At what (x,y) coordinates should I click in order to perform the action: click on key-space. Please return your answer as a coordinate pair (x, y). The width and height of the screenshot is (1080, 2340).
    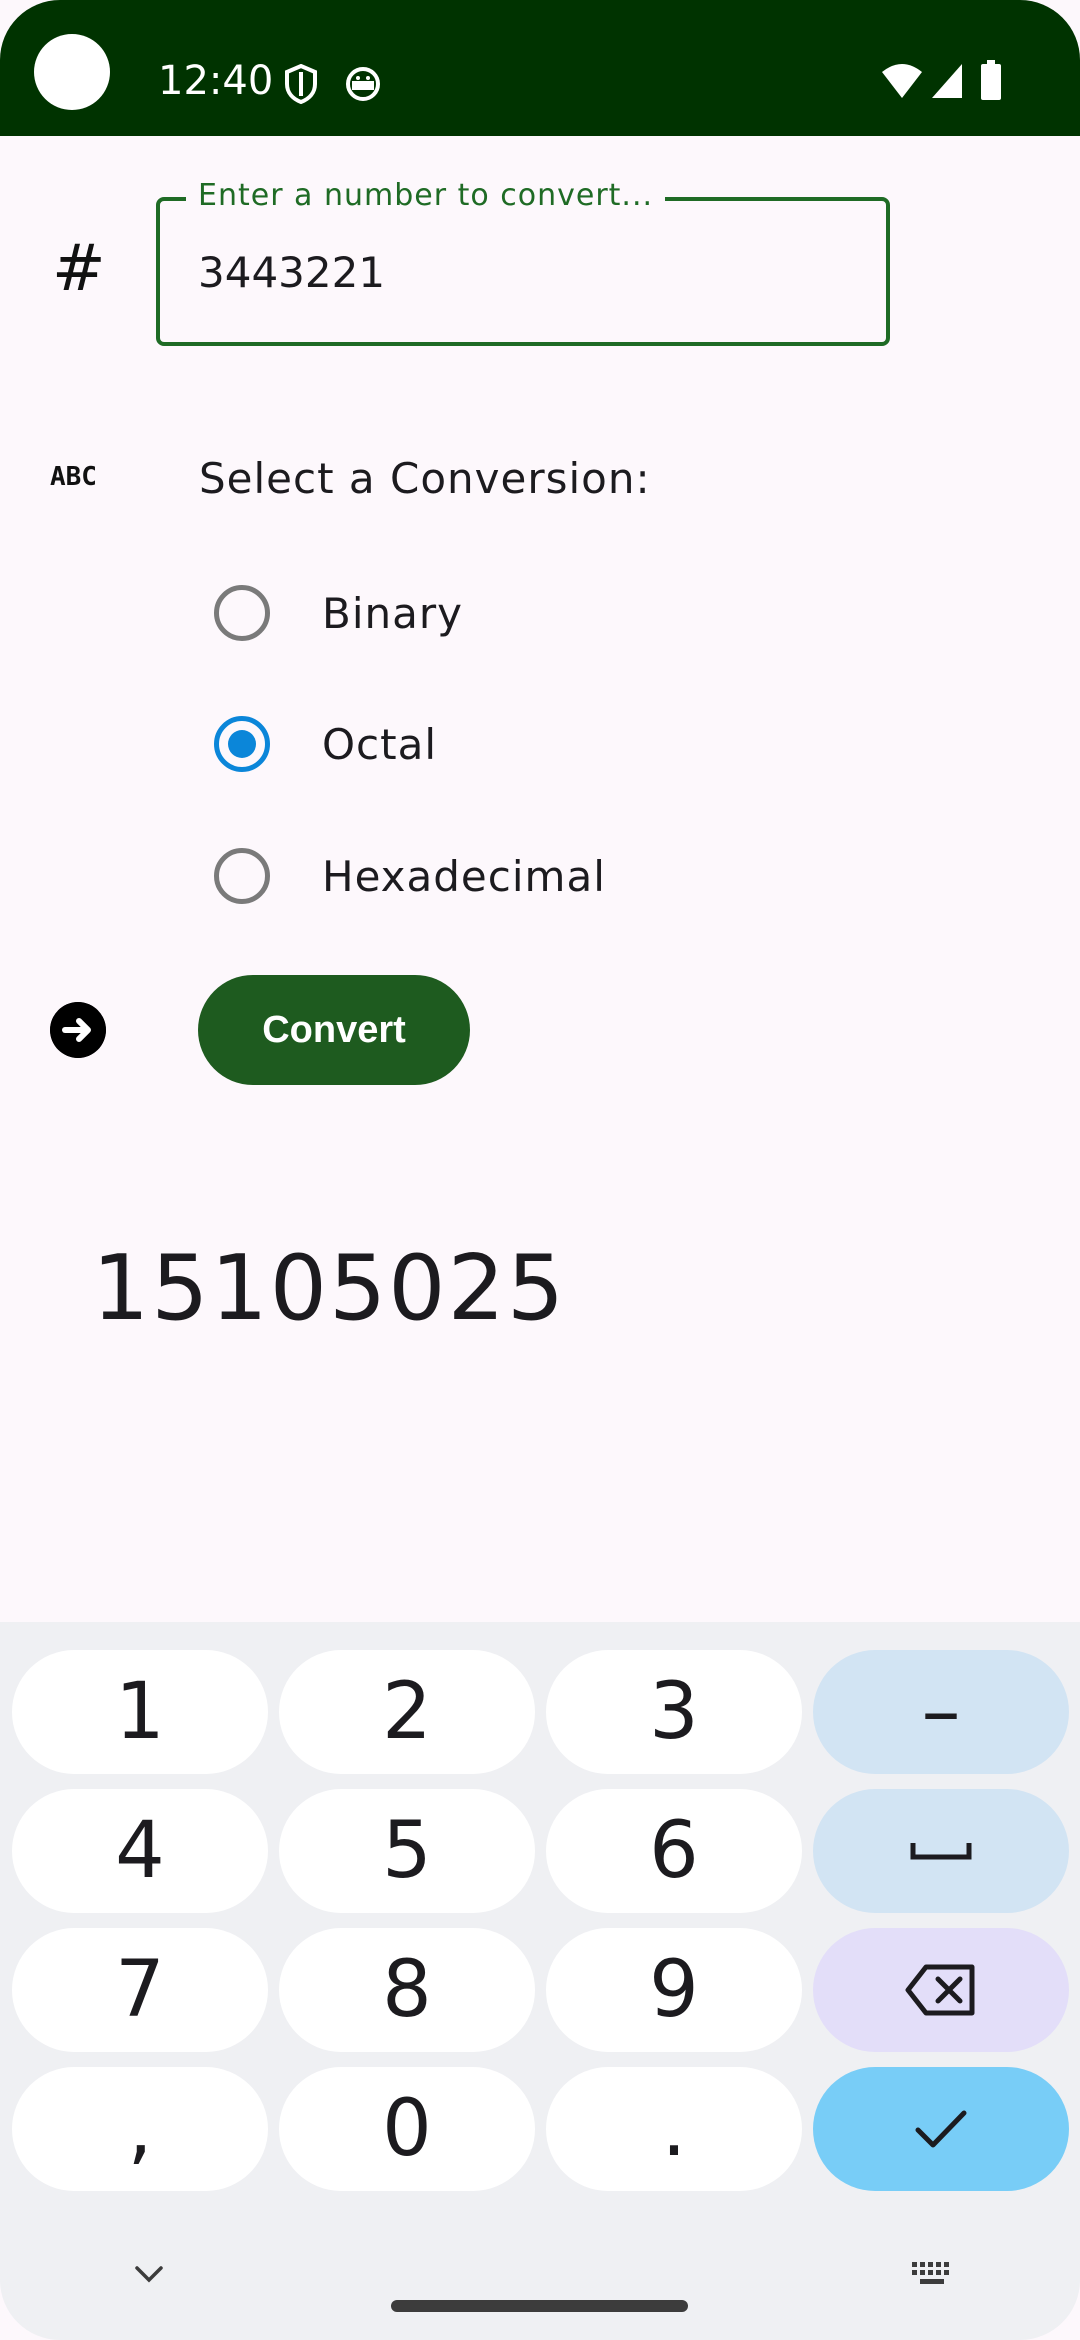
    Looking at the image, I should click on (941, 1851).